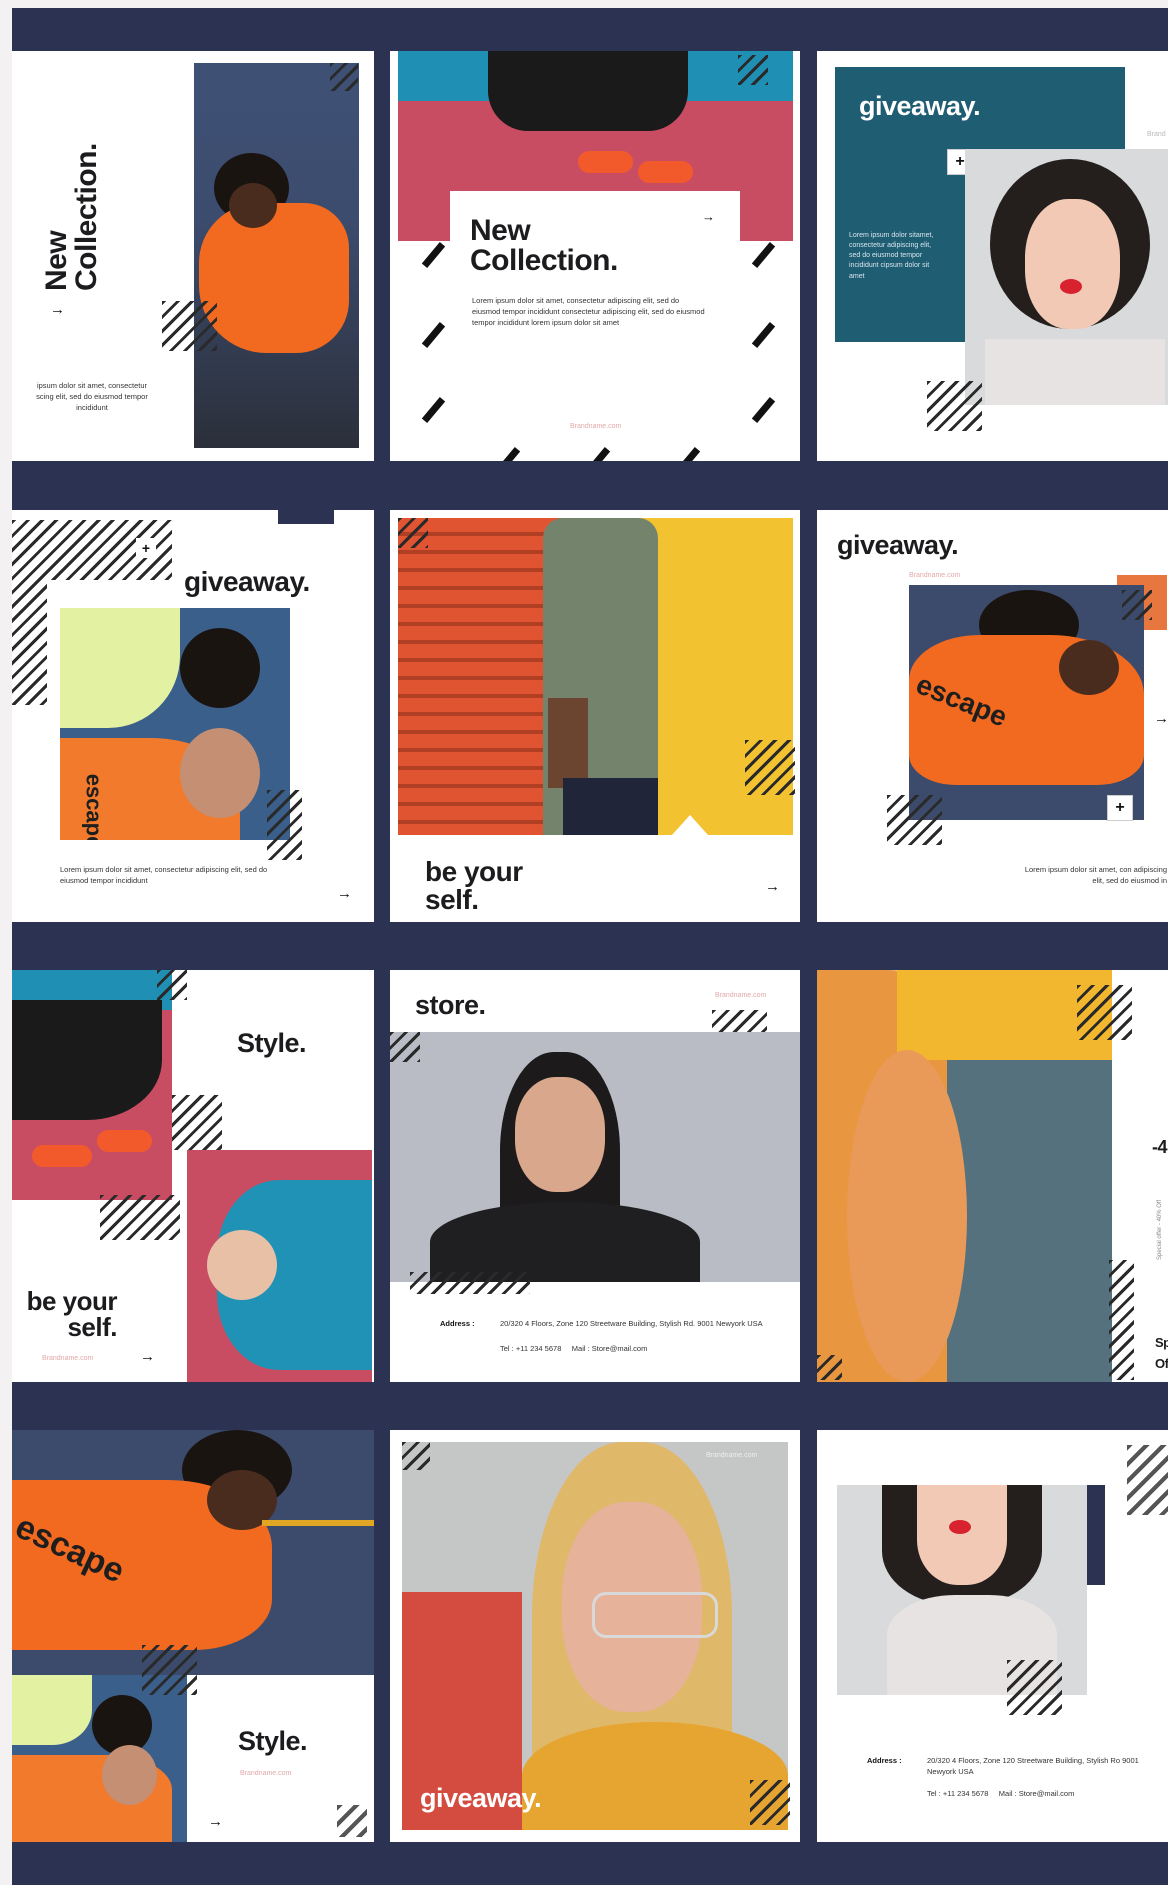  Describe the element at coordinates (1161, 1354) in the screenshot. I see `offer-text: Sp Of` at that location.